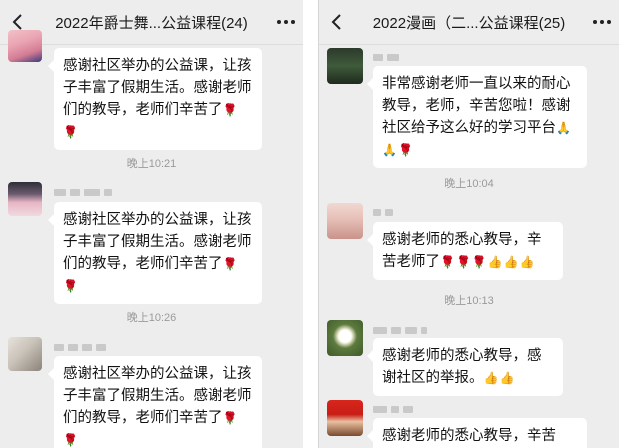 The width and height of the screenshot is (620, 448). Describe the element at coordinates (151, 318) in the screenshot. I see `timestamp: 晚上10:26` at that location.